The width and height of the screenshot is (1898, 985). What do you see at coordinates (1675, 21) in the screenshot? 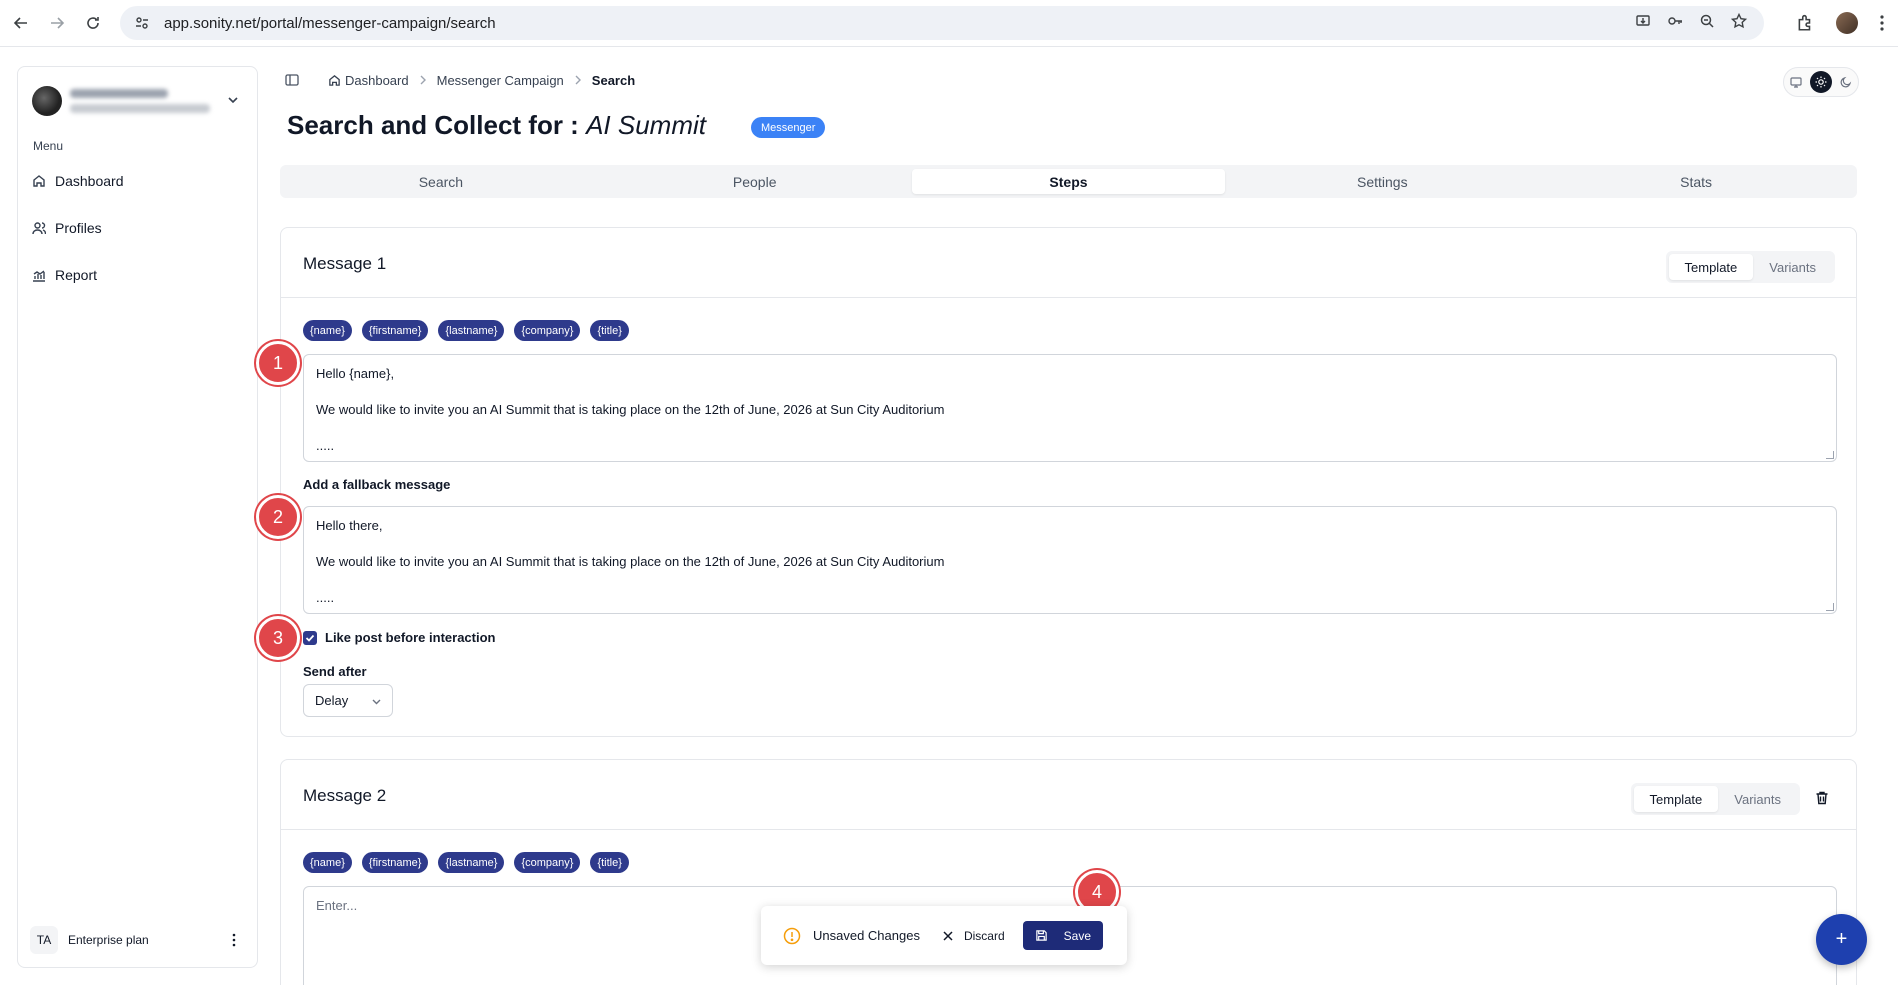
I see `password-key-icon` at bounding box center [1675, 21].